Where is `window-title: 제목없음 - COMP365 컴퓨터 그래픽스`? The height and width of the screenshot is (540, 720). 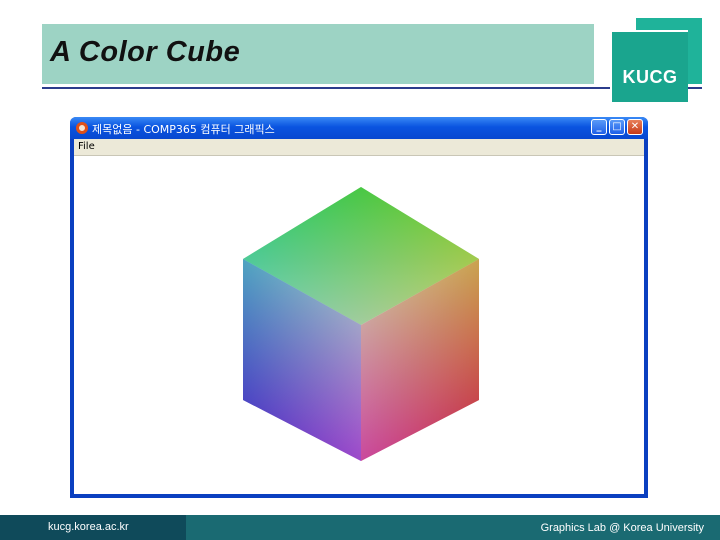 window-title: 제목없음 - COMP365 컴퓨터 그래픽스 is located at coordinates (183, 129).